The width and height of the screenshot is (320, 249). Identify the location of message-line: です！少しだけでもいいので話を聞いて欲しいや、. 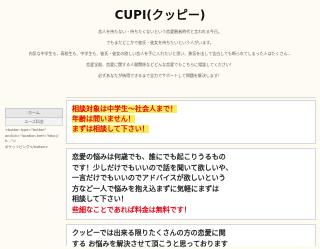
(191, 168).